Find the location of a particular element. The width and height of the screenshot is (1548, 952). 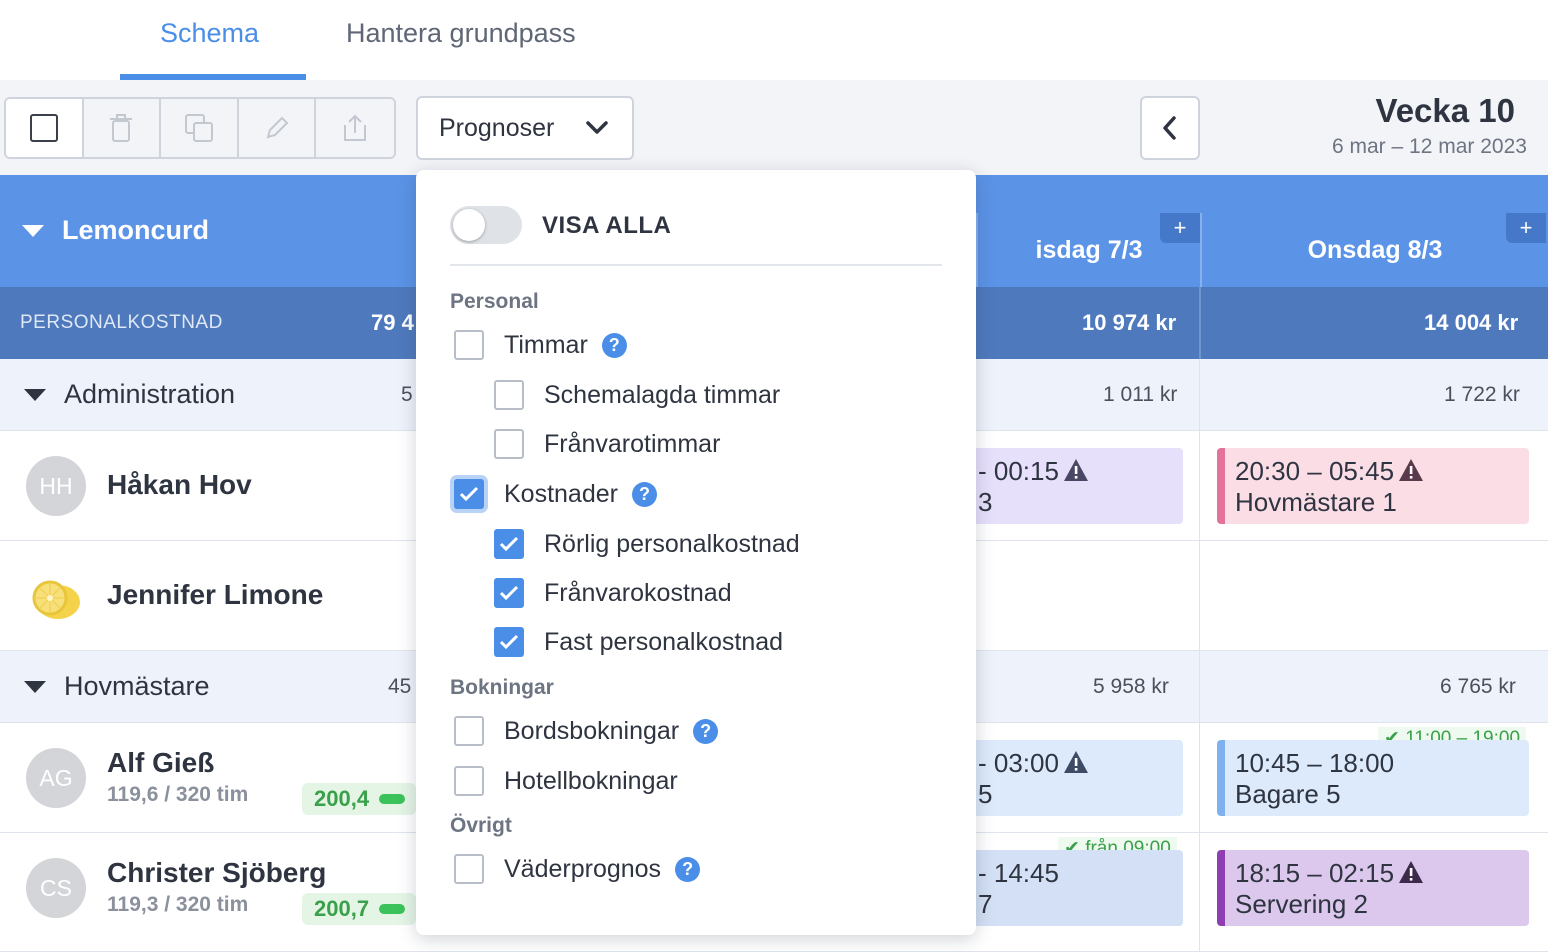

staff-cost-tuesday: 10 974 kr is located at coordinates (1129, 322).